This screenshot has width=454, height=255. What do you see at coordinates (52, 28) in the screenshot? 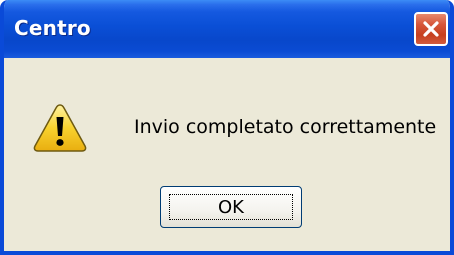
I see `window-title: Centro` at bounding box center [52, 28].